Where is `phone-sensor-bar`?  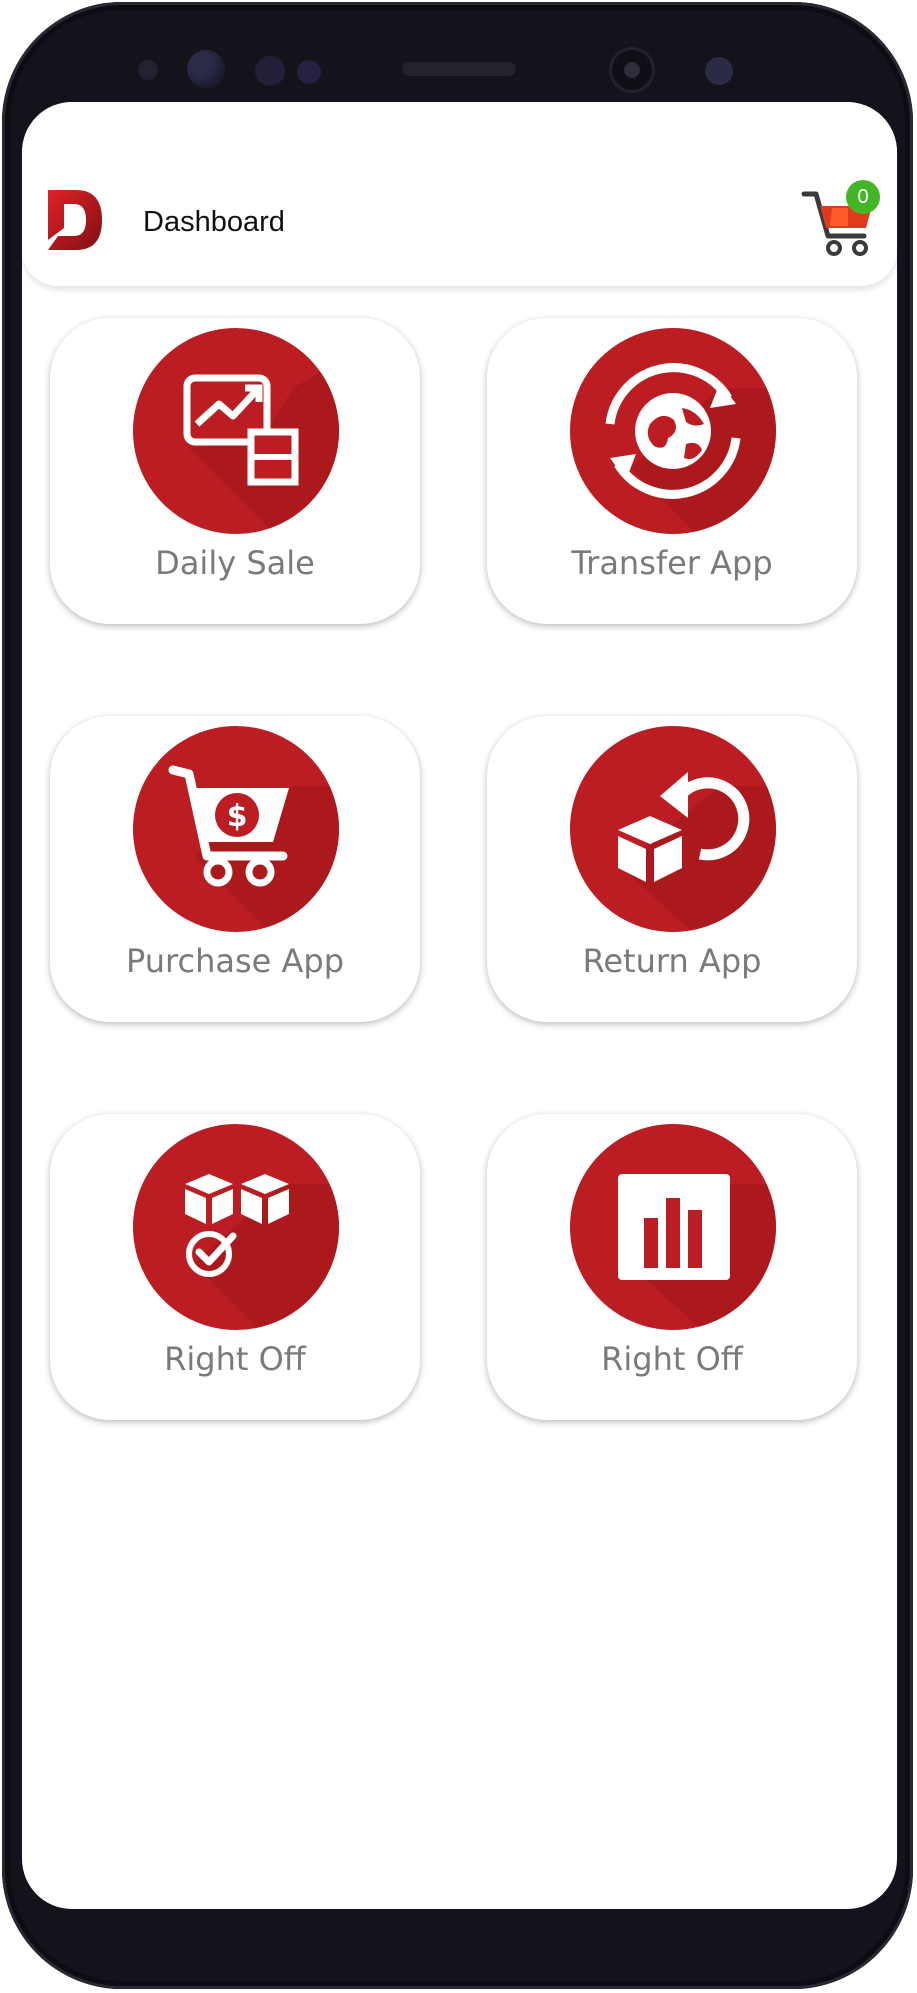
phone-sensor-bar is located at coordinates (457, 57).